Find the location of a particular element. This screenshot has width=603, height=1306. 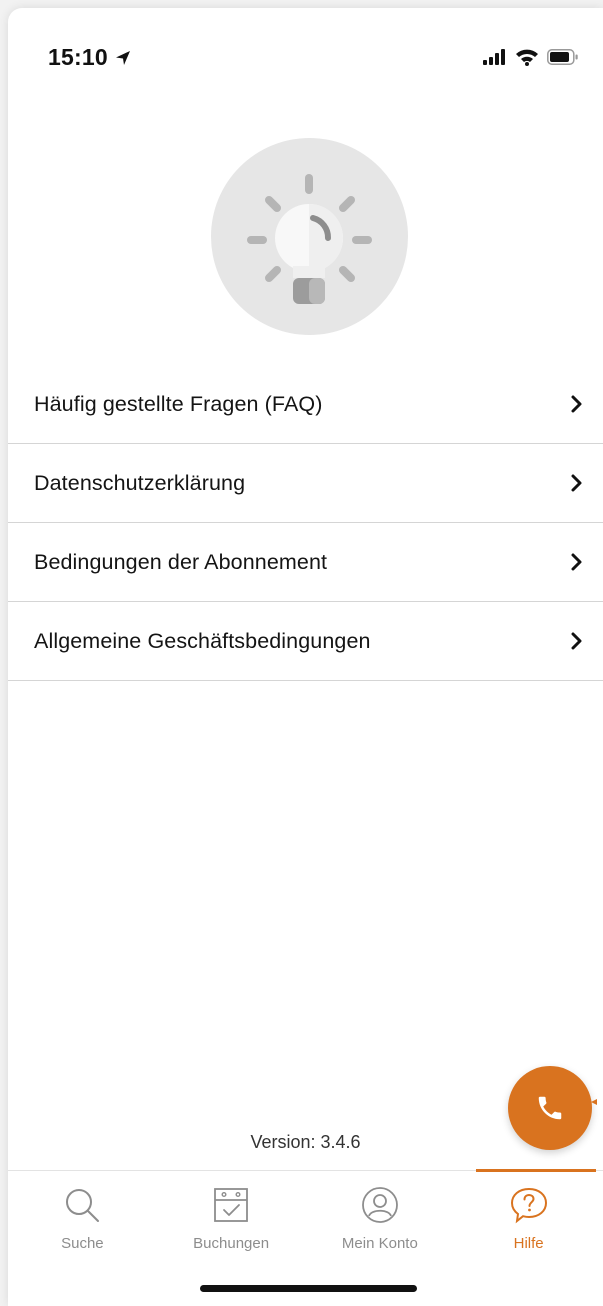

tab-bookings: Buchungen is located at coordinates (231, 1221).